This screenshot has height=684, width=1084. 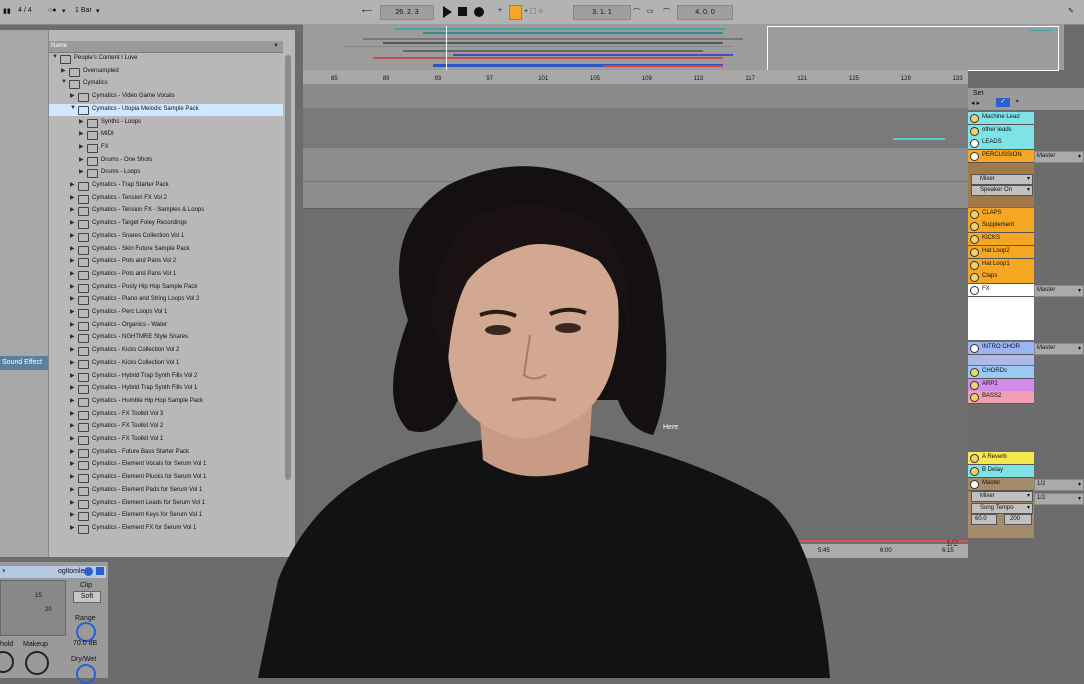 I want to click on track-header: Master, so click(x=1001, y=484).